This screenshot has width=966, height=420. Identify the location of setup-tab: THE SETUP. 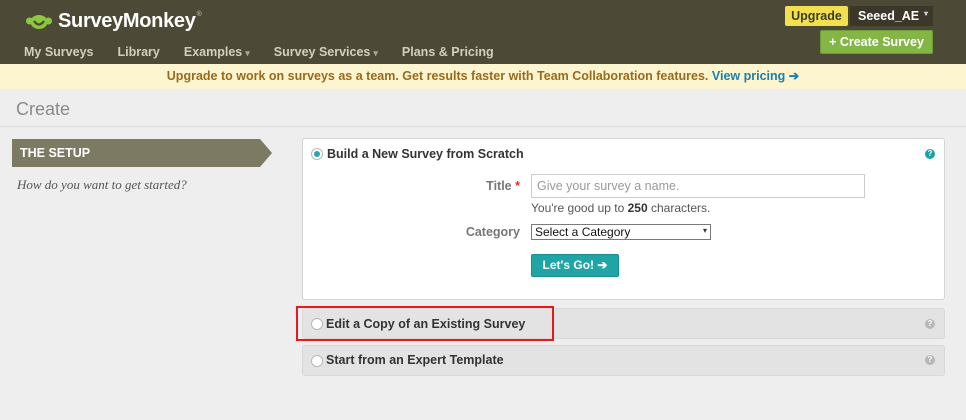
(136, 153).